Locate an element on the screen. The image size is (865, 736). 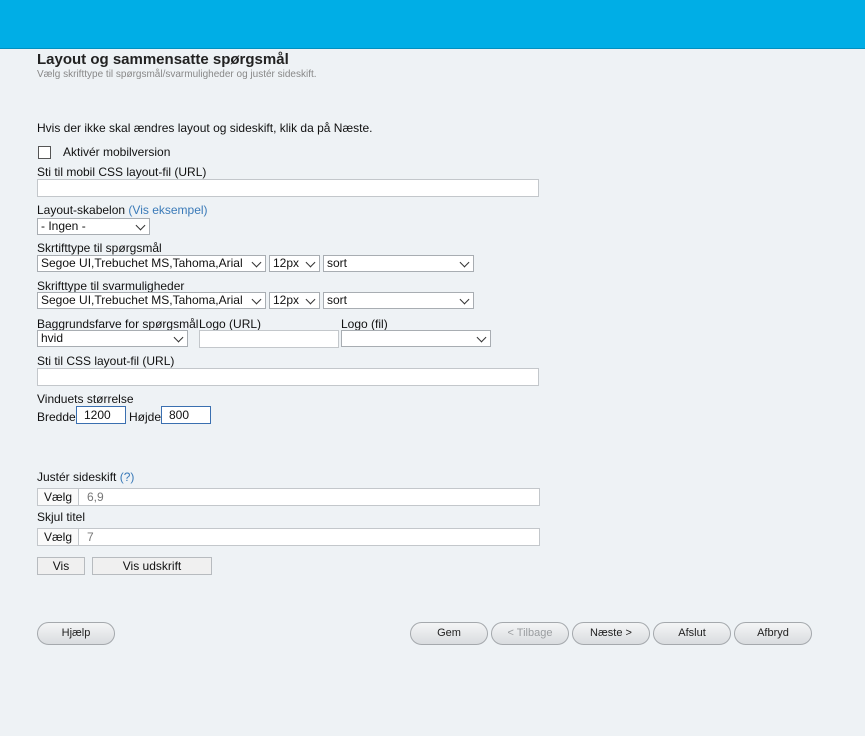
hide-title-select-button: Vælg is located at coordinates (59, 537).